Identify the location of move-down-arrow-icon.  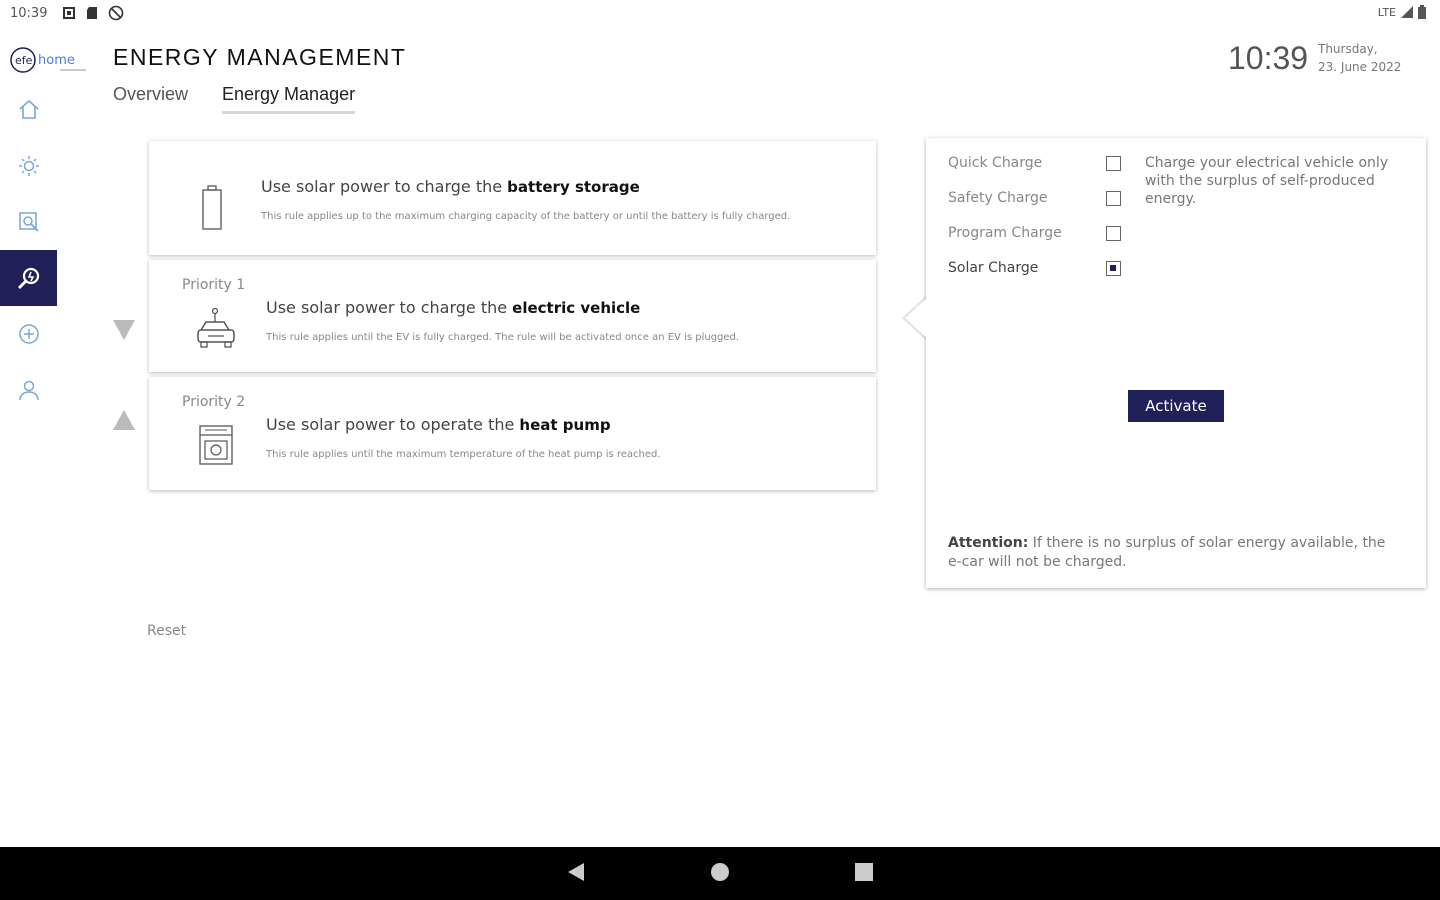
(124, 330).